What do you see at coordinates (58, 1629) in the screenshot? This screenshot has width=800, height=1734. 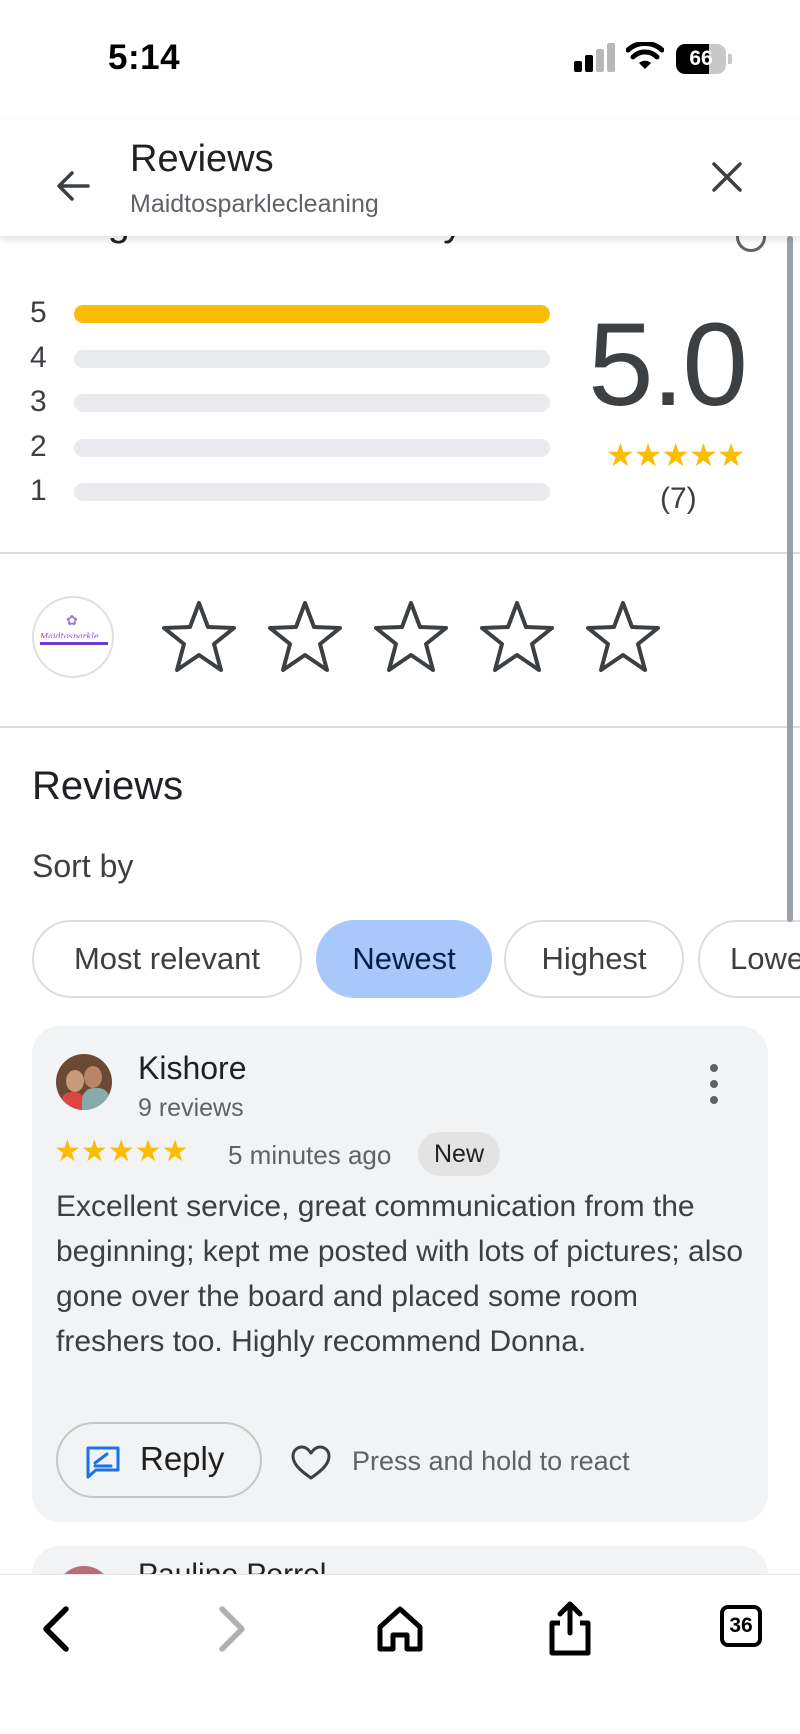 I see `browser-back-icon` at bounding box center [58, 1629].